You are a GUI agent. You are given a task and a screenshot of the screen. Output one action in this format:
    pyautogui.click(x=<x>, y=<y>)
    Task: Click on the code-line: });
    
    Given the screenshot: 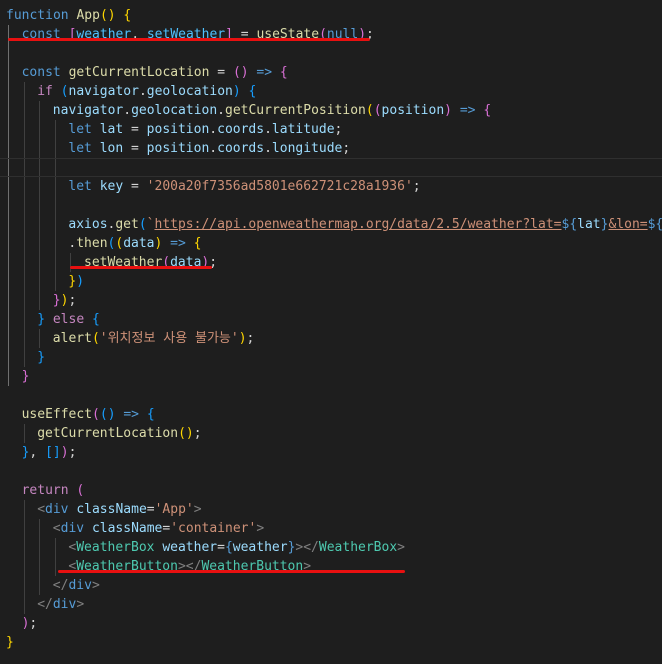 What is the action you would take?
    pyautogui.click(x=41, y=300)
    